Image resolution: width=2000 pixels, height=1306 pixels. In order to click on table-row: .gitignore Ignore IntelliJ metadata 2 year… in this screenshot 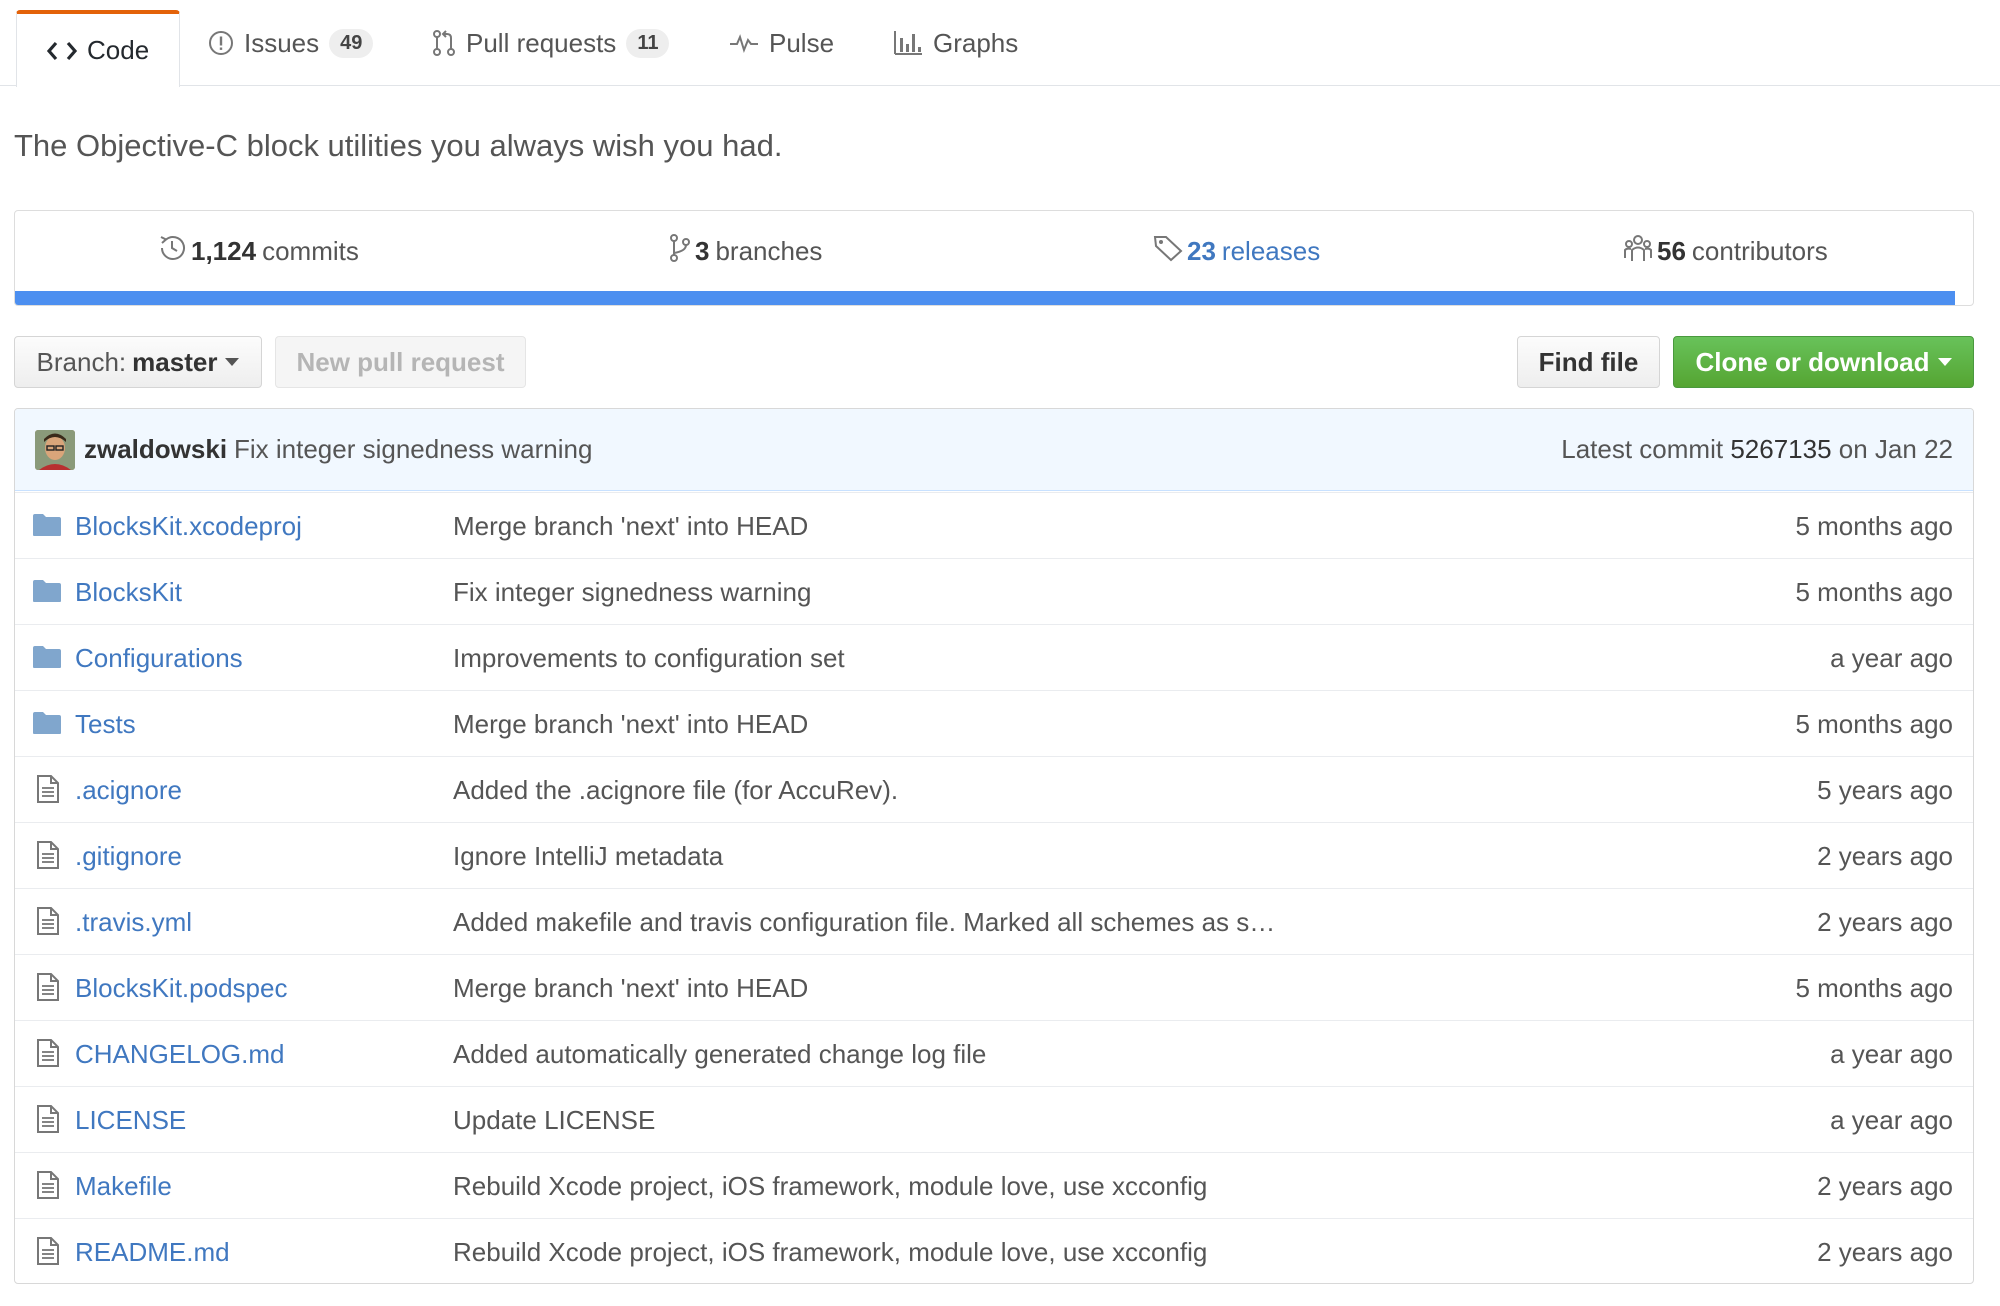, I will do `click(994, 855)`.